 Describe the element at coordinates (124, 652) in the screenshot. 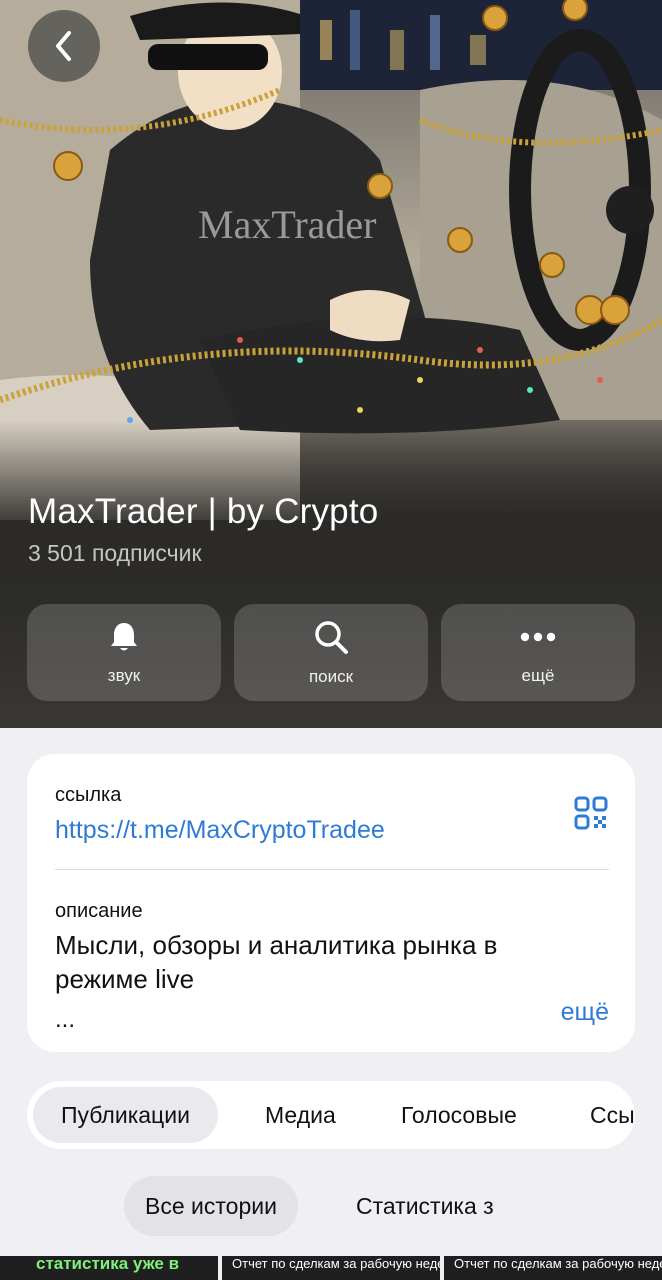

I see `sound-button: звук` at that location.